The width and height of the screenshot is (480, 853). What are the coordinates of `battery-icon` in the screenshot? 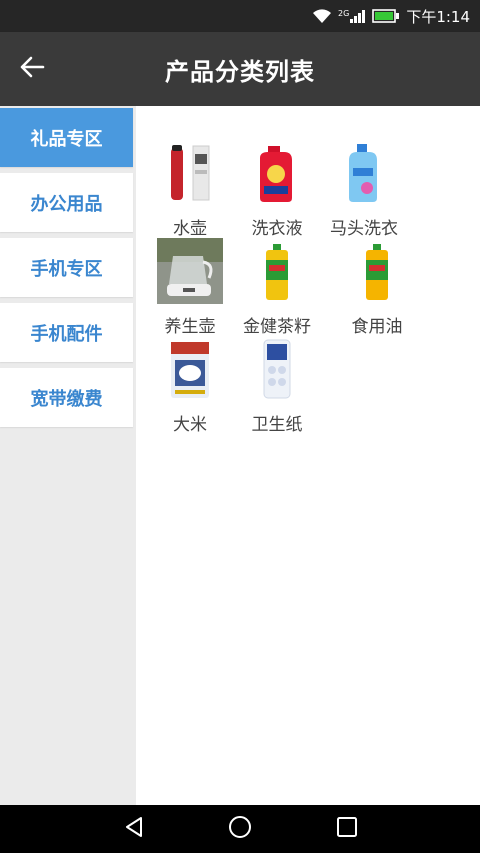 It's located at (386, 16).